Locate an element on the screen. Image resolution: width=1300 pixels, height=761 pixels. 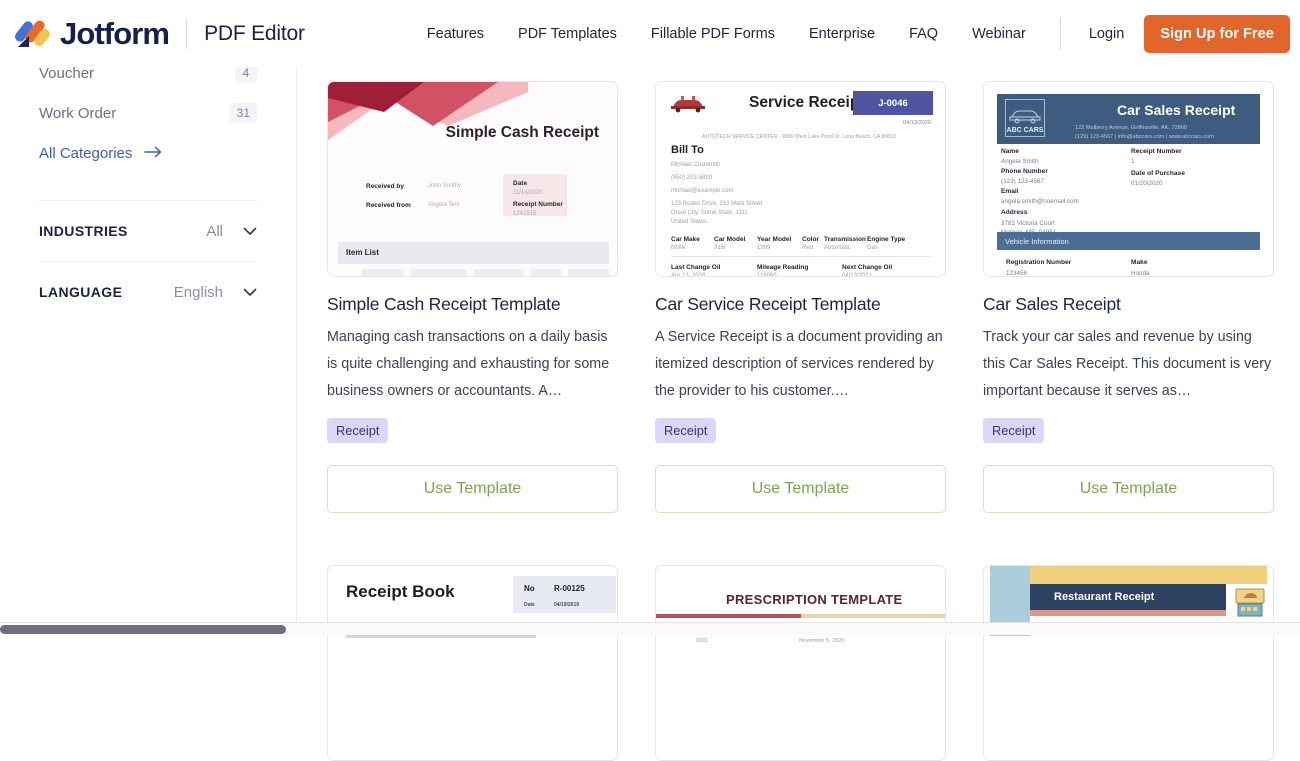
preview-field-label: Email is located at coordinates (1010, 191).